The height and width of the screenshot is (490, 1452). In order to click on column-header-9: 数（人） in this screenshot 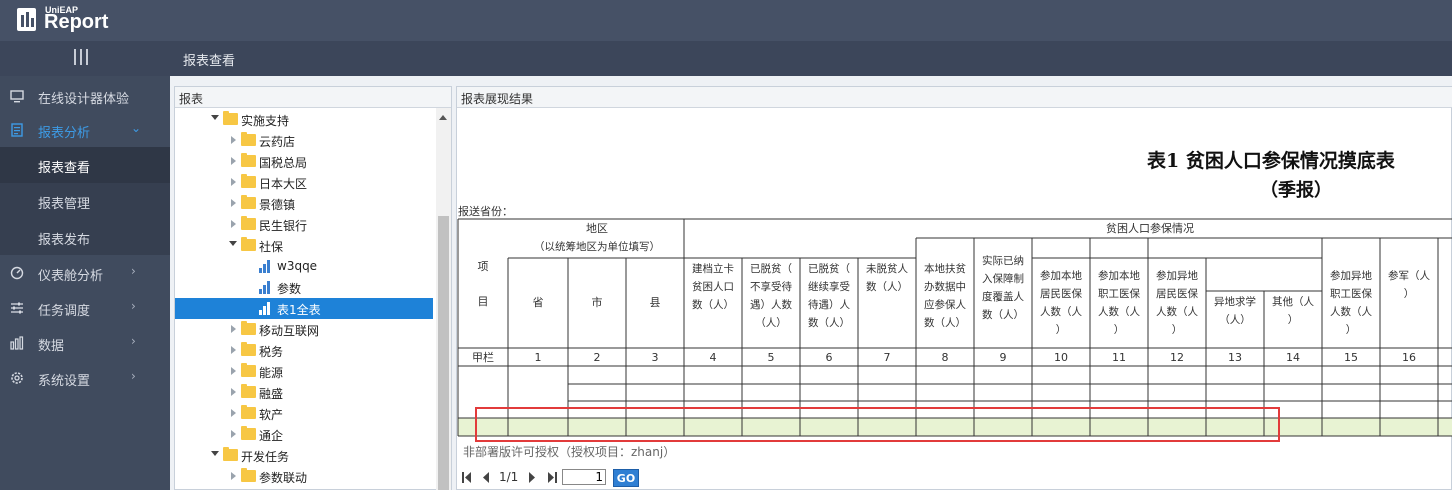, I will do `click(1003, 314)`.